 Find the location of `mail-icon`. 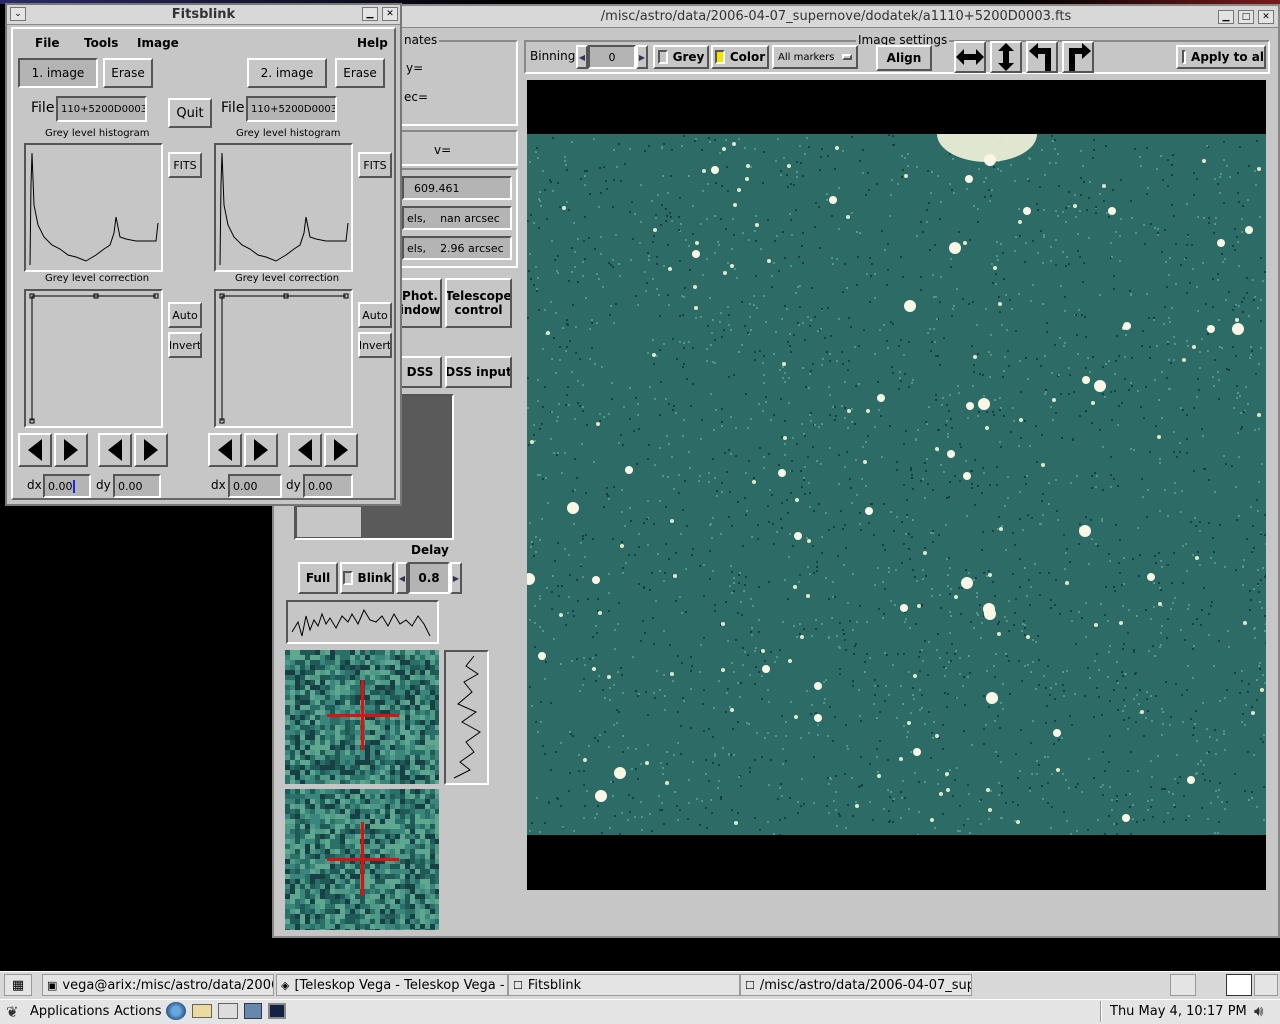

mail-icon is located at coordinates (202, 1011).